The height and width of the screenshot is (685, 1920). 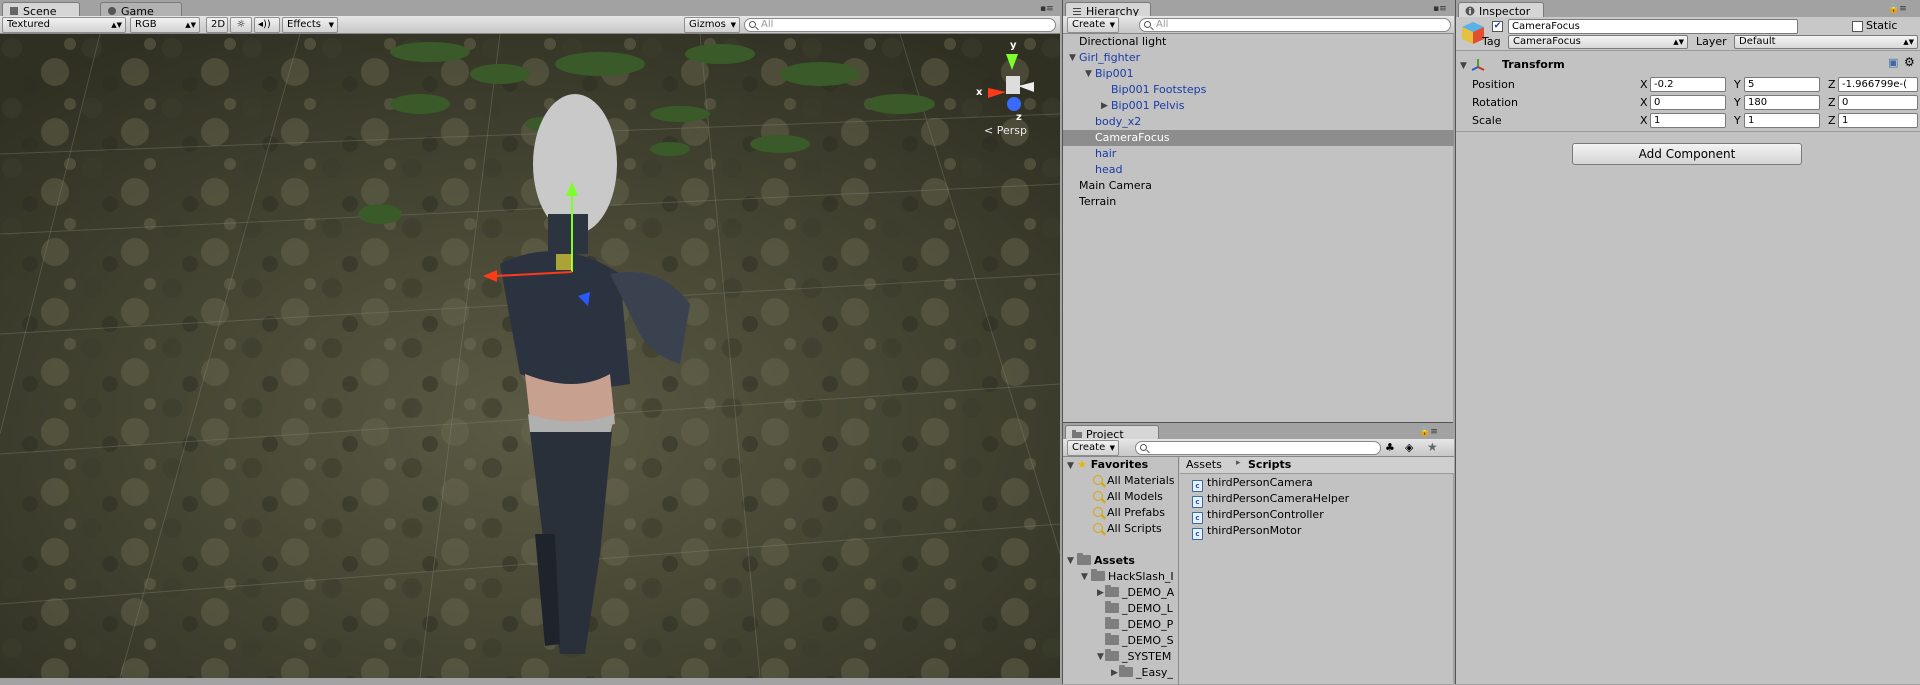 I want to click on folder-item: _SYSTEM, so click(x=1138, y=657).